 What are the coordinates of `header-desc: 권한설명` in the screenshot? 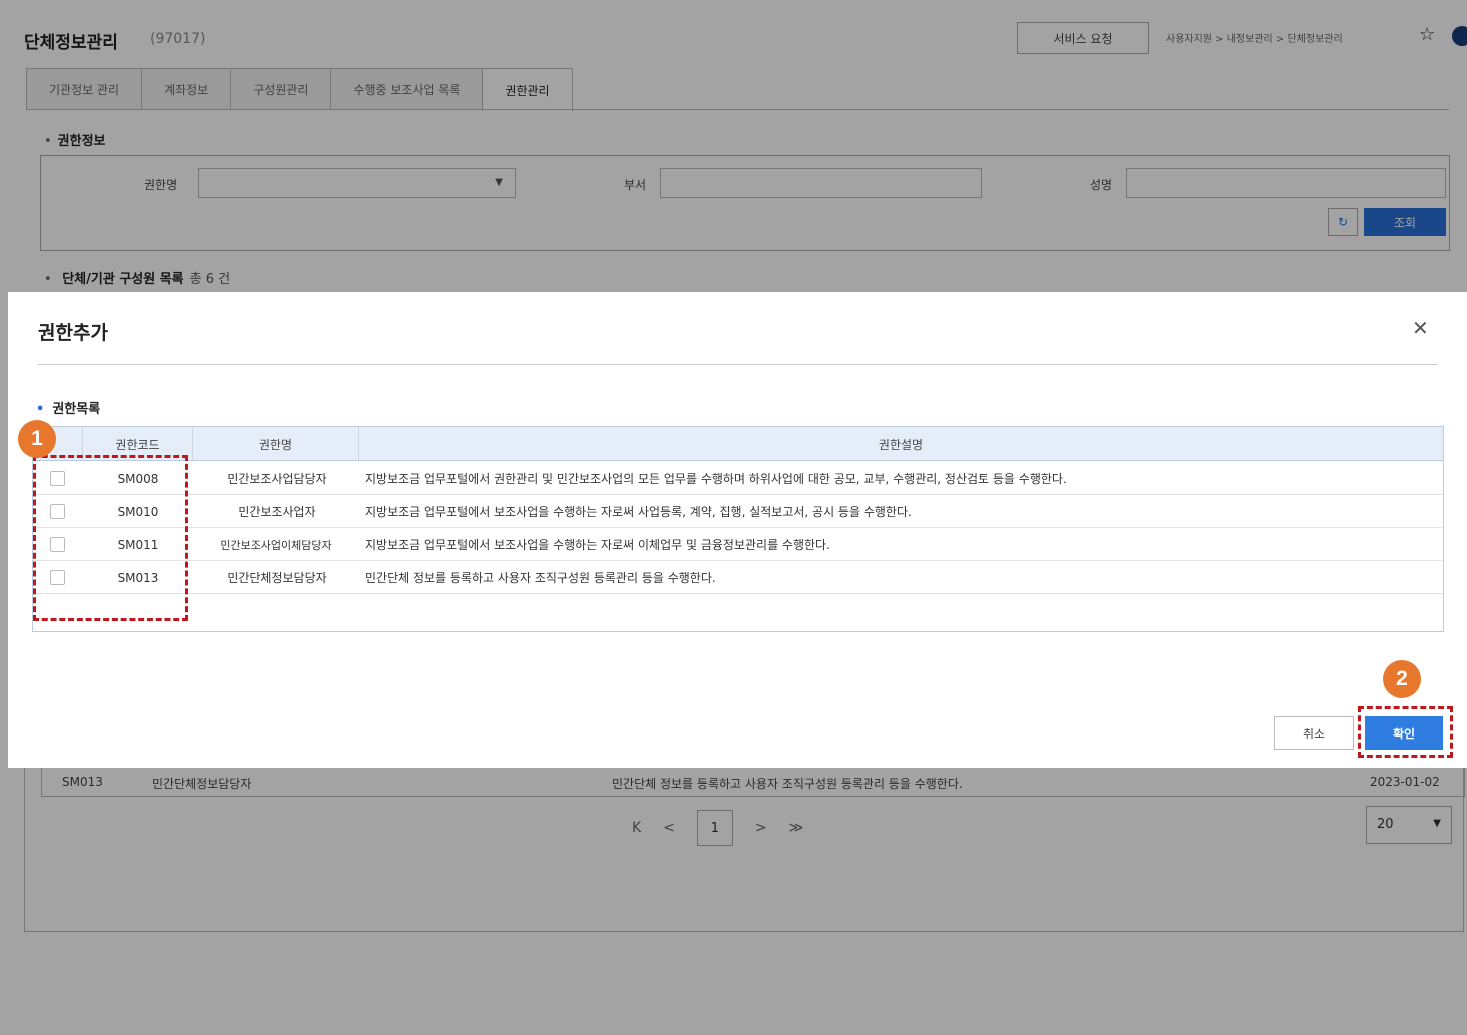 It's located at (901, 444).